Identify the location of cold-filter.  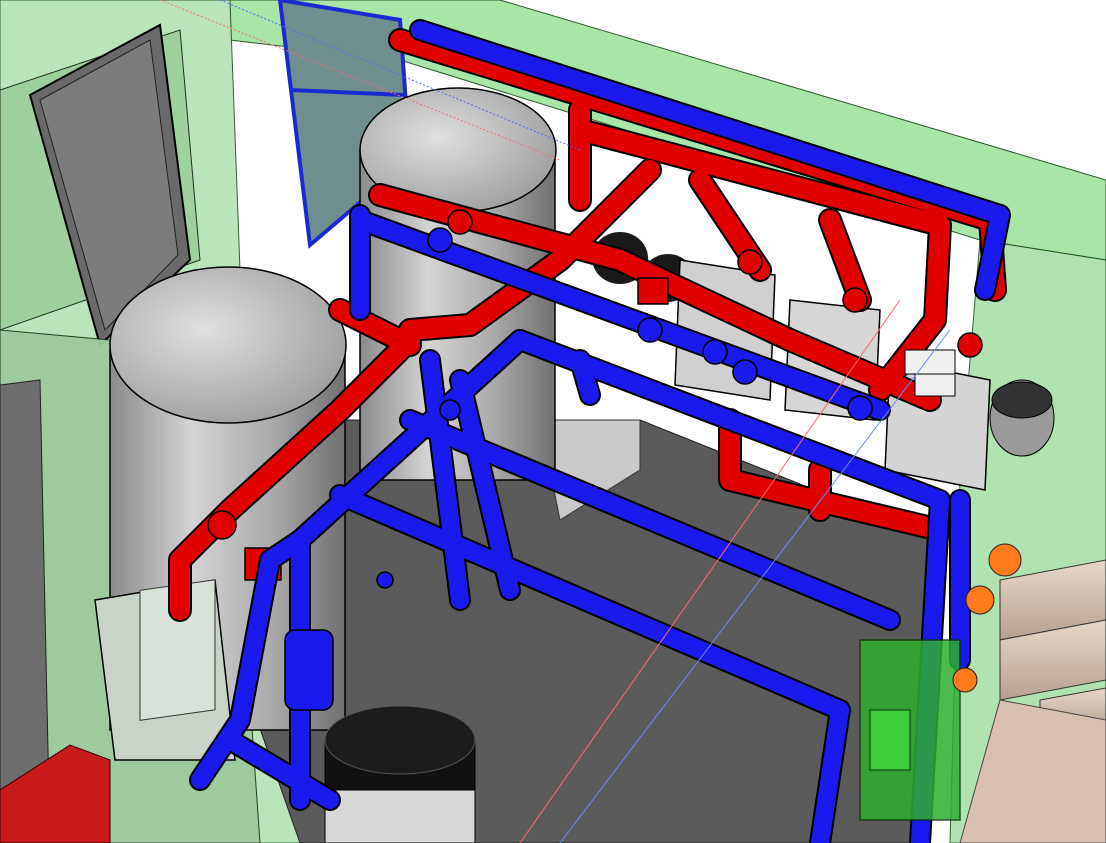
(309, 670).